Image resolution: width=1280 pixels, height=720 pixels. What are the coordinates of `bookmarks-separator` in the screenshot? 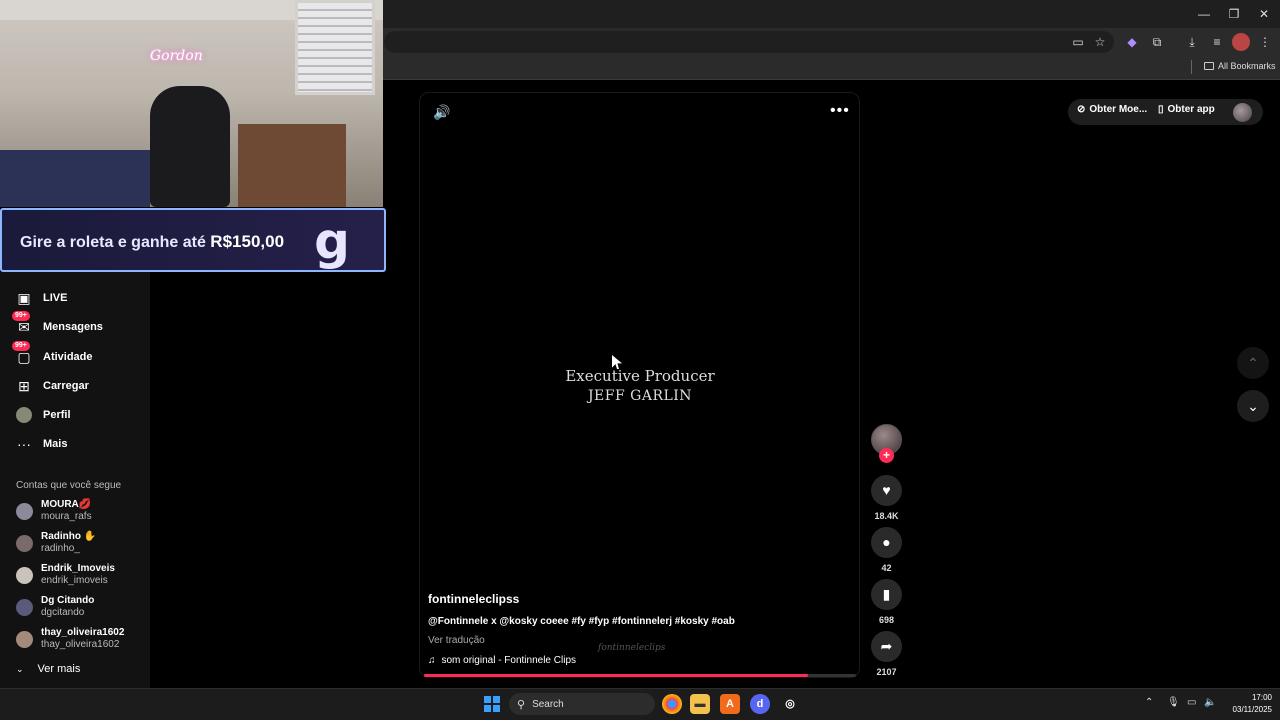 It's located at (1191, 67).